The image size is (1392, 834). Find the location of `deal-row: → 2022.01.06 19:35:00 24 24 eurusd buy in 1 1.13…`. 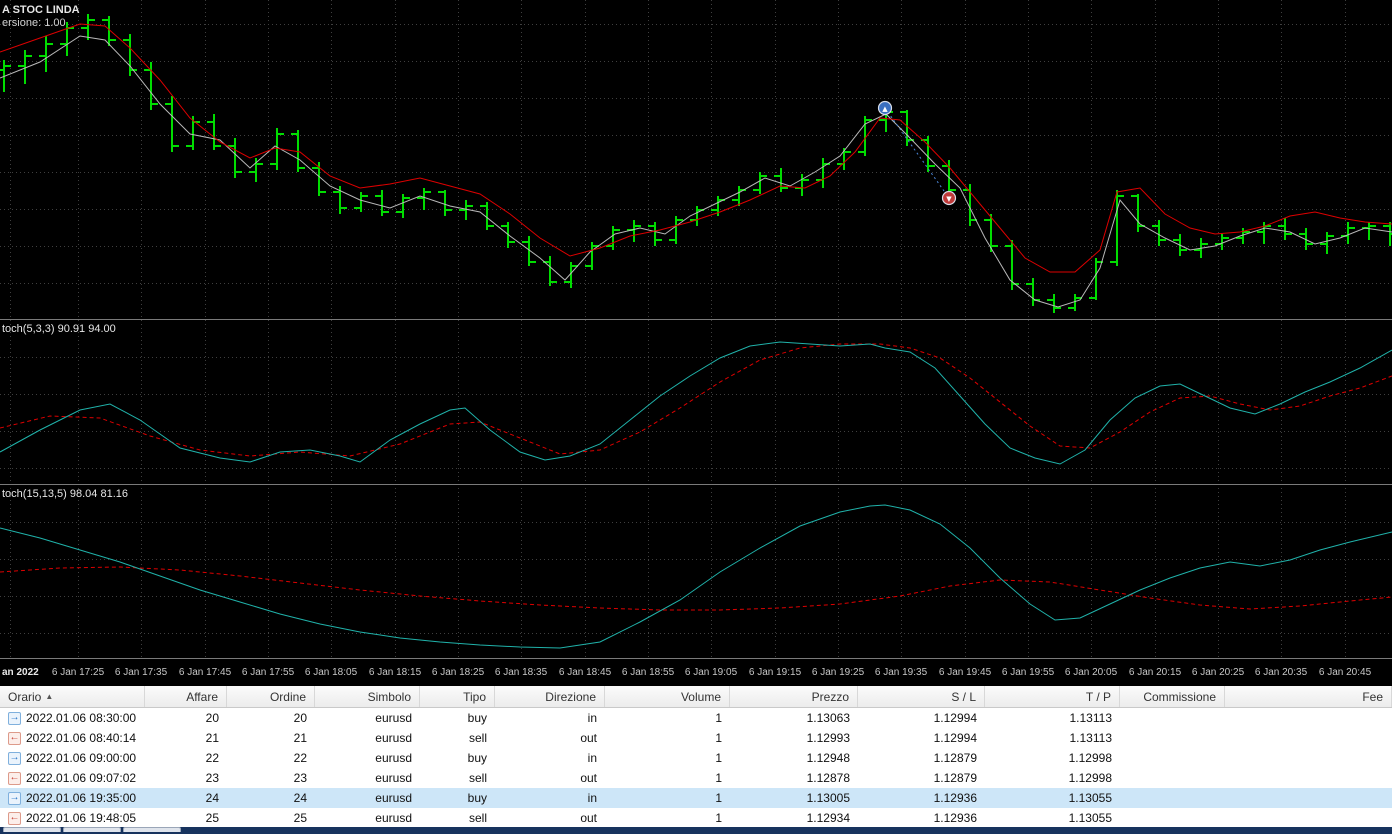

deal-row: → 2022.01.06 19:35:00 24 24 eurusd buy in 1 1.13… is located at coordinates (696, 798).